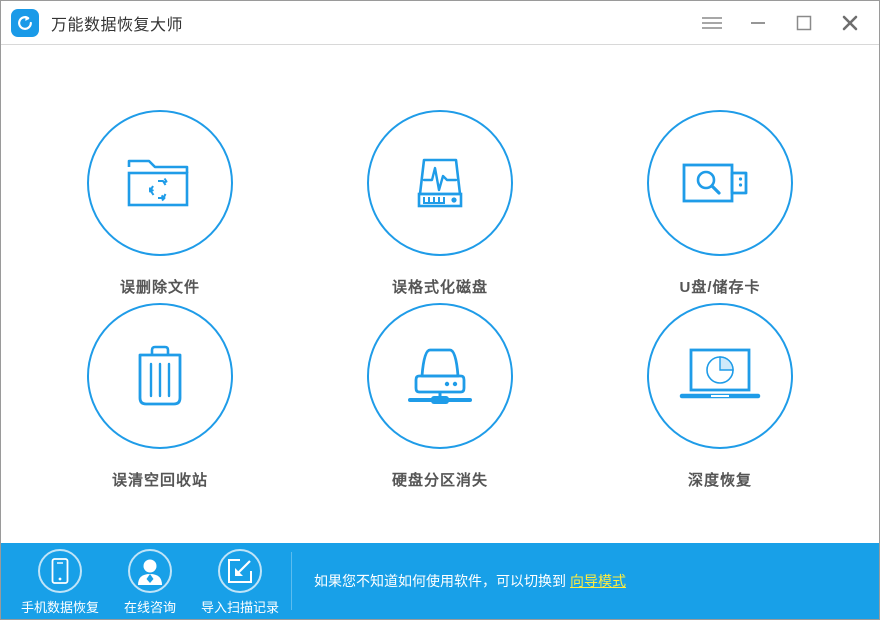 This screenshot has width=880, height=620. I want to click on tile-lost-partition: 硬盘分区消失, so click(440, 393).